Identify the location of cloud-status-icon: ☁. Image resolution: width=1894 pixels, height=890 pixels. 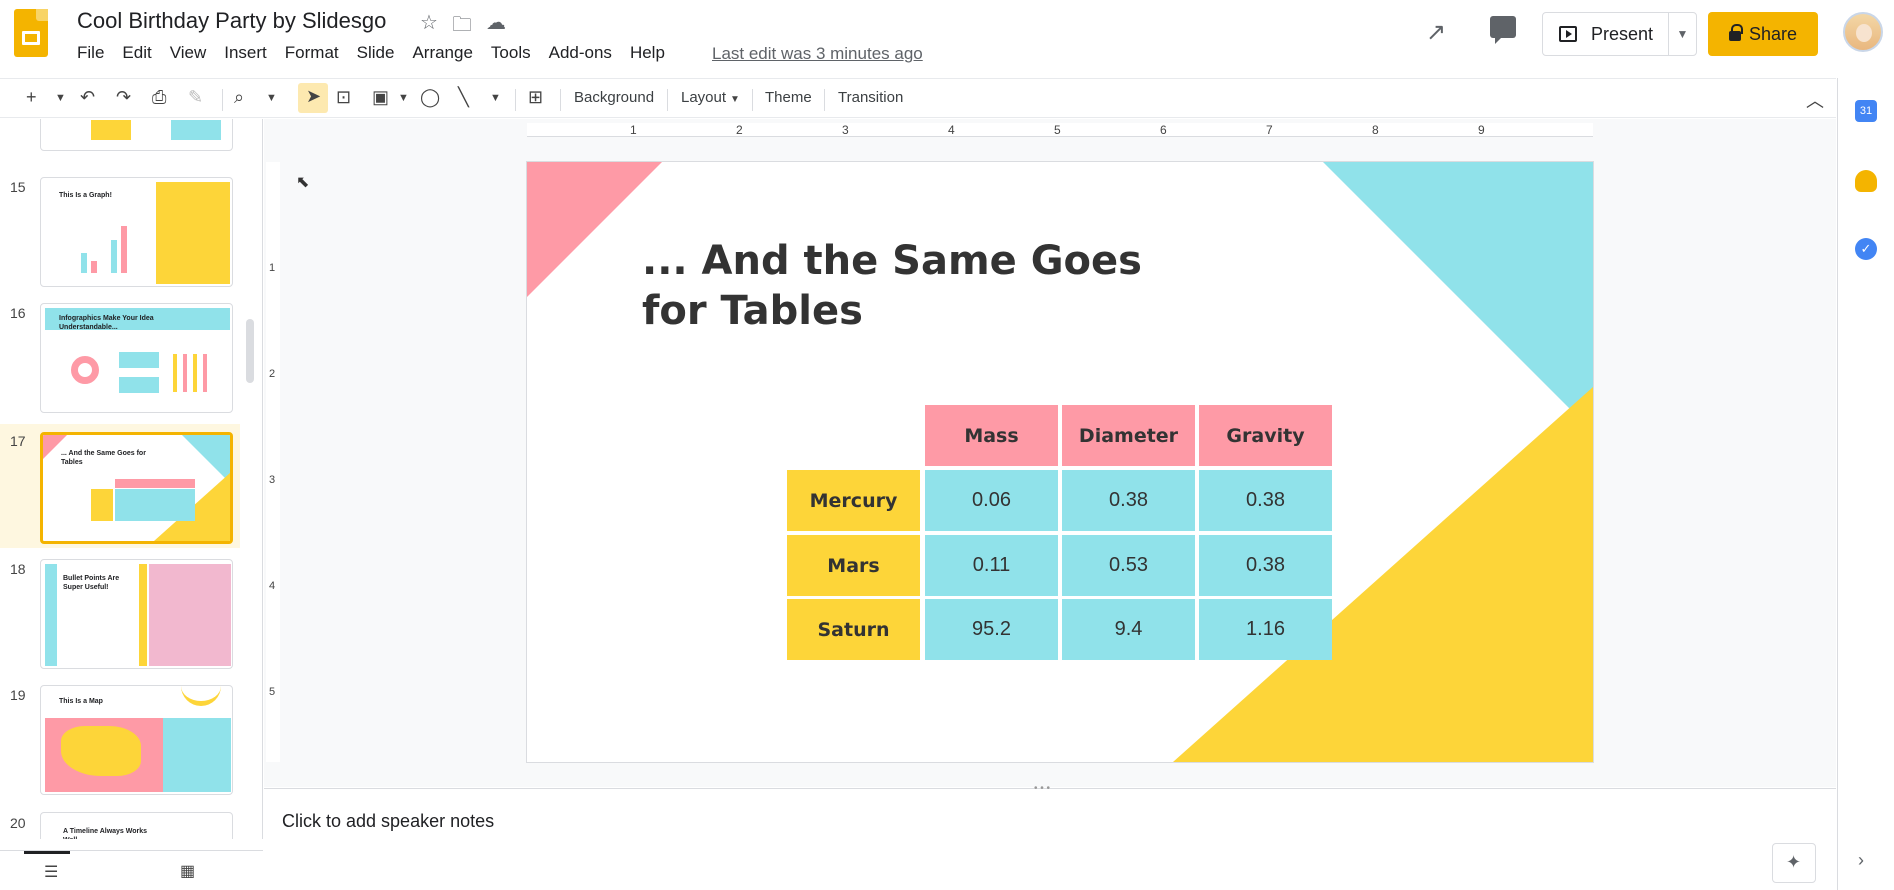
(496, 27).